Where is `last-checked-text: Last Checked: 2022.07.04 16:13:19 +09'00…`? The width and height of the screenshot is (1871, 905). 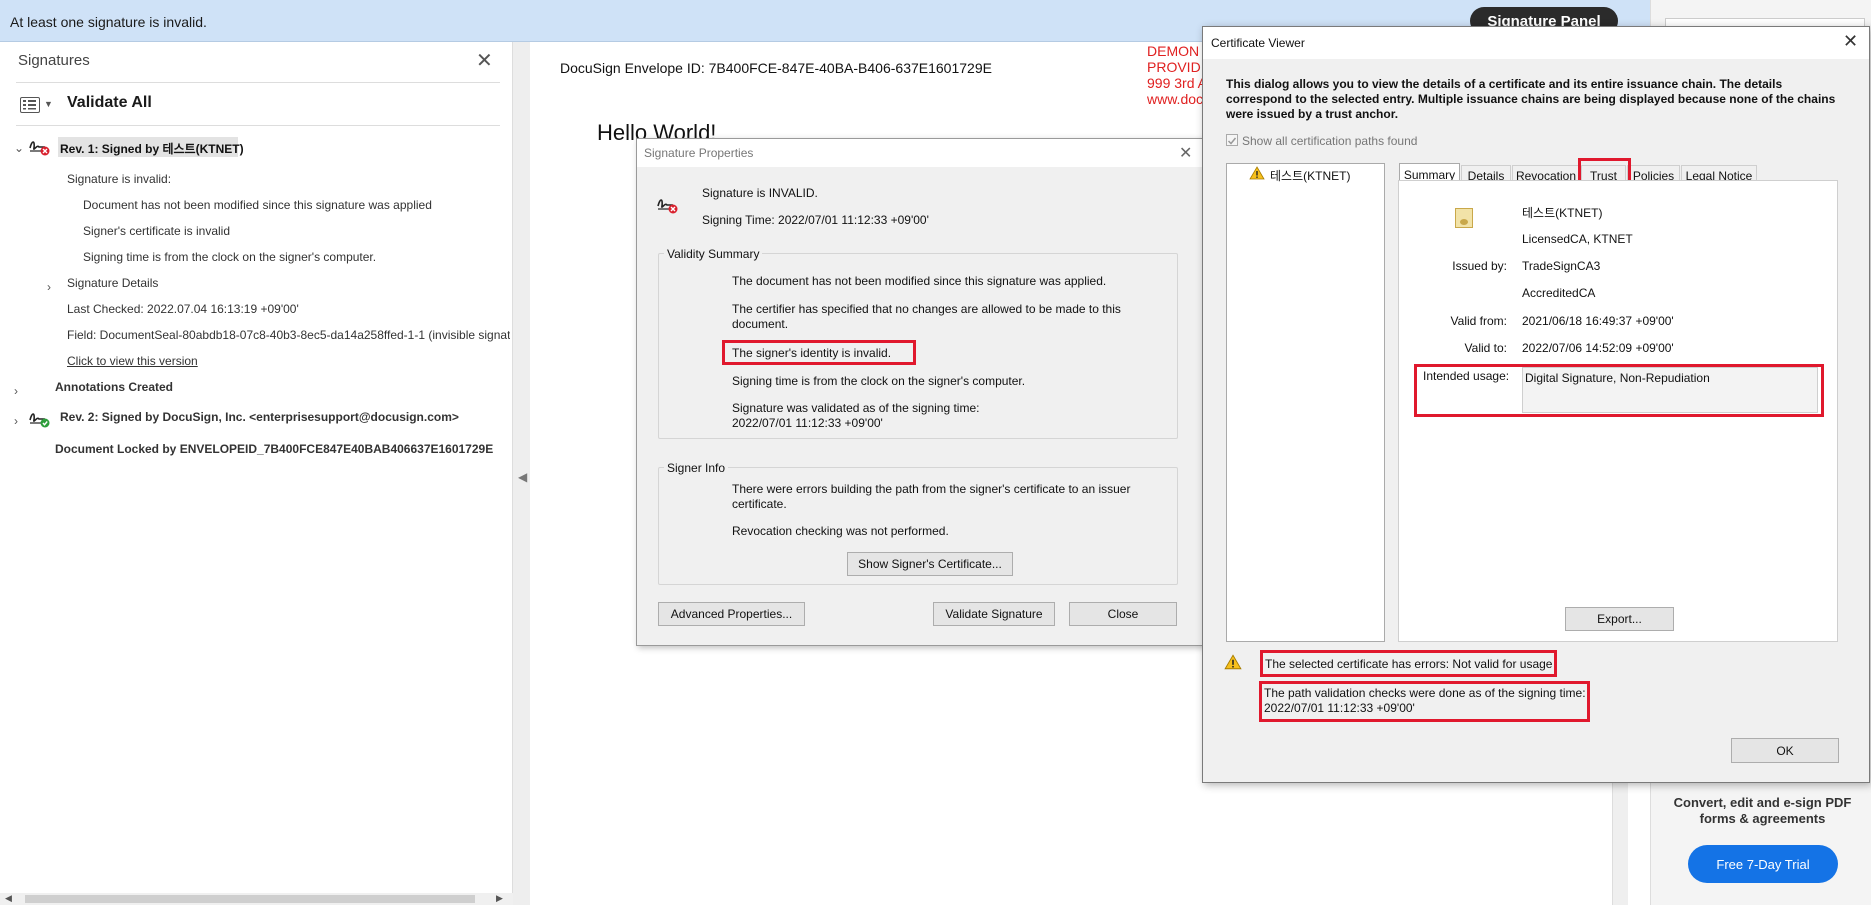 last-checked-text: Last Checked: 2022.07.04 16:13:19 +09'00… is located at coordinates (183, 309).